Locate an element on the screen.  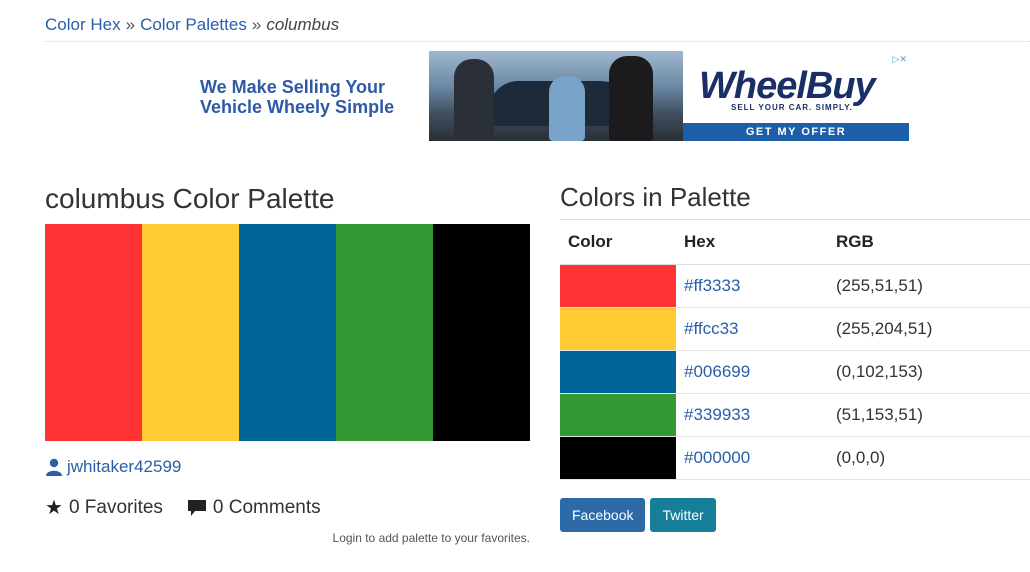
hex-link: #006699 is located at coordinates (717, 371).